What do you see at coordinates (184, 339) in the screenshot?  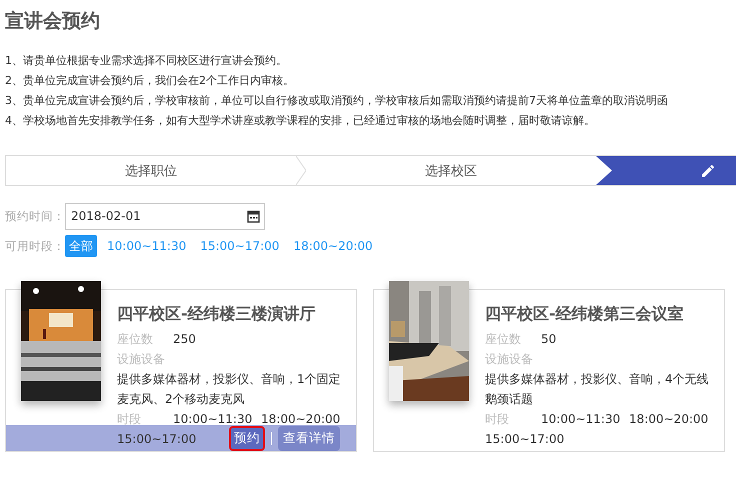 I see `seats-value: 250` at bounding box center [184, 339].